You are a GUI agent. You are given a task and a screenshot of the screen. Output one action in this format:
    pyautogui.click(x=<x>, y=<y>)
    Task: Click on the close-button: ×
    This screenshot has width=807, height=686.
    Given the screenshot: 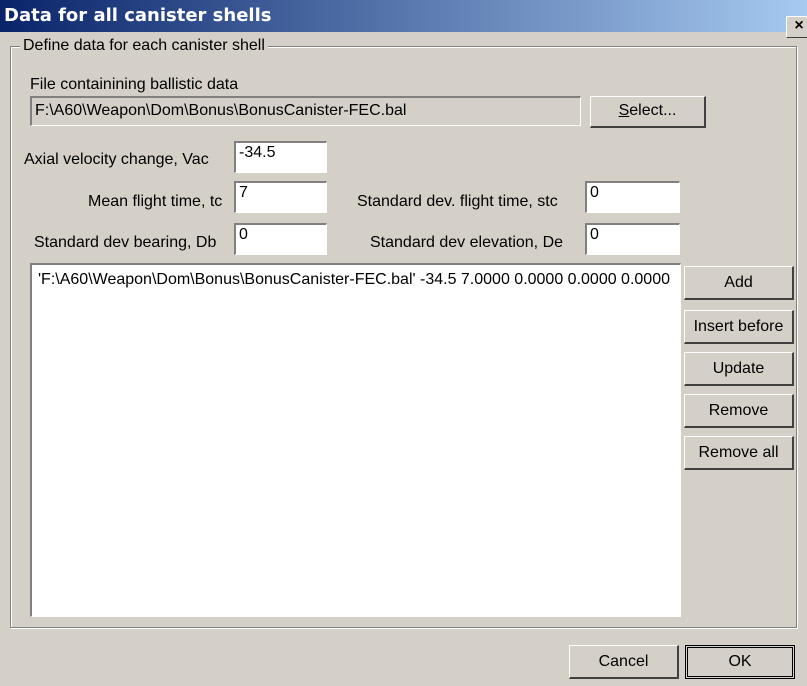 What is the action you would take?
    pyautogui.click(x=796, y=27)
    